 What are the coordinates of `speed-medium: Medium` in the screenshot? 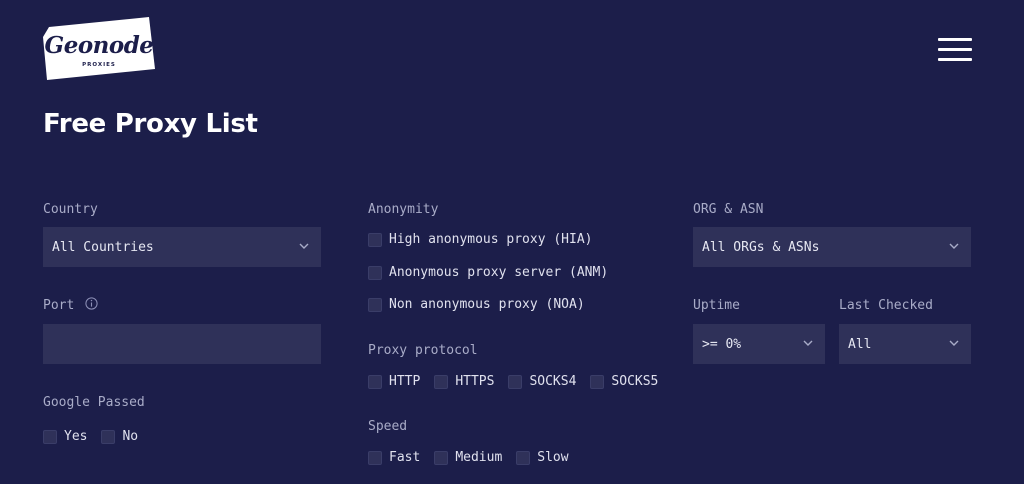 It's located at (468, 457).